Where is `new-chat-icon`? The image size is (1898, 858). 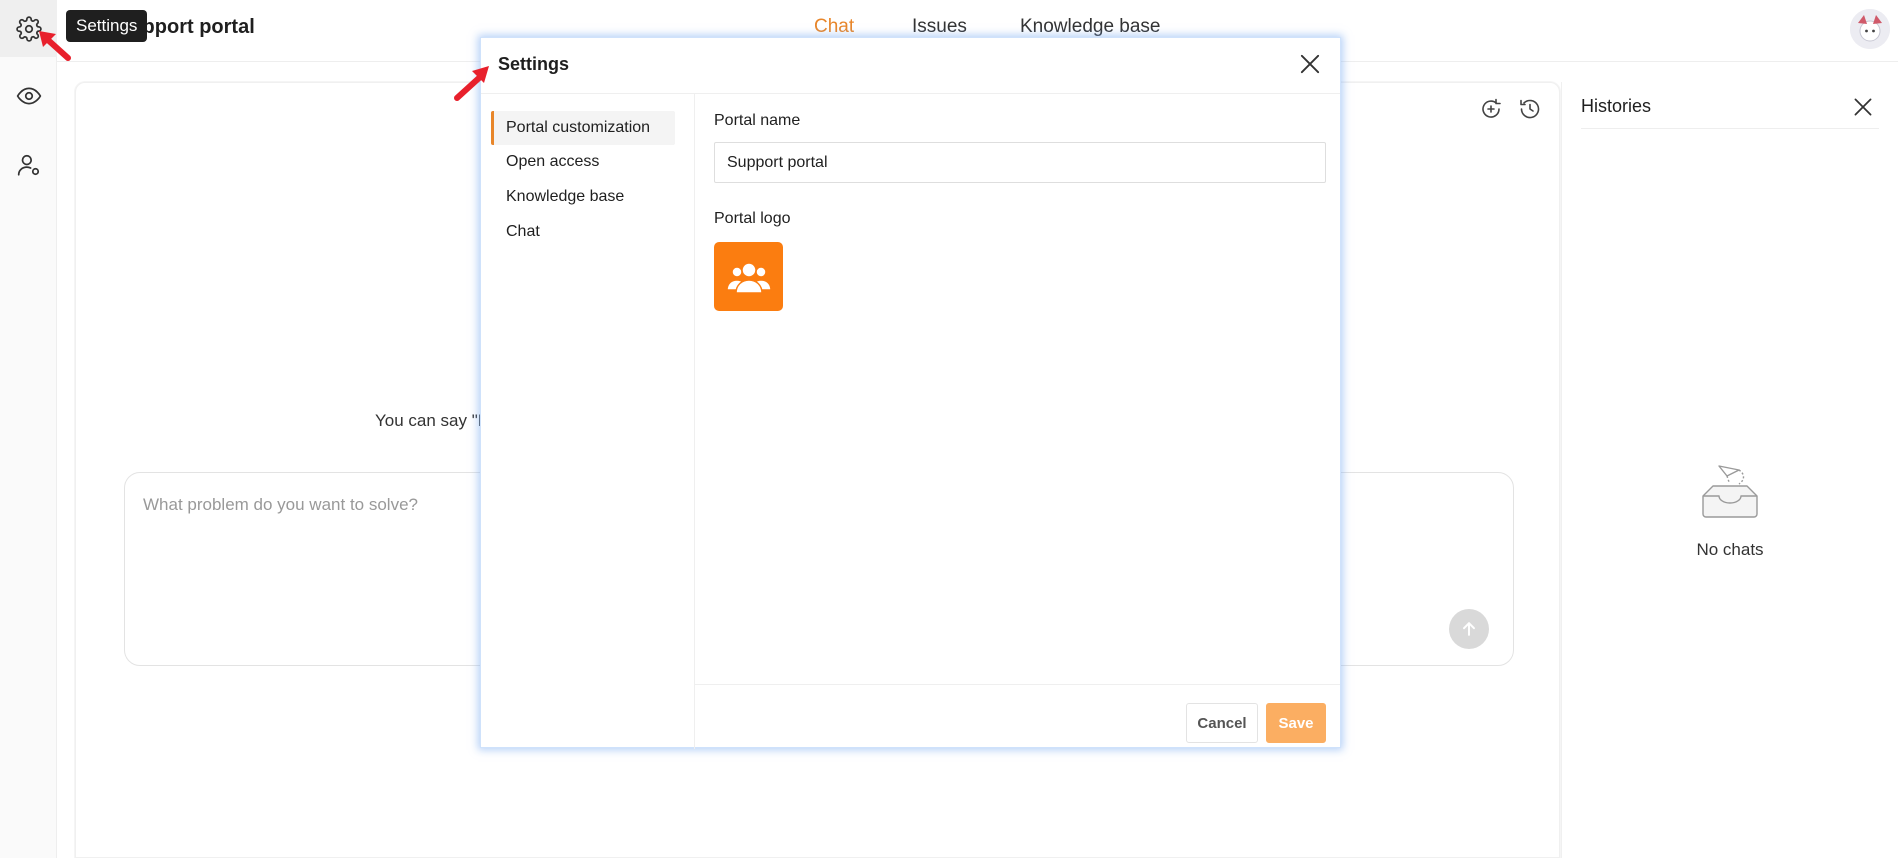
new-chat-icon is located at coordinates (1491, 109).